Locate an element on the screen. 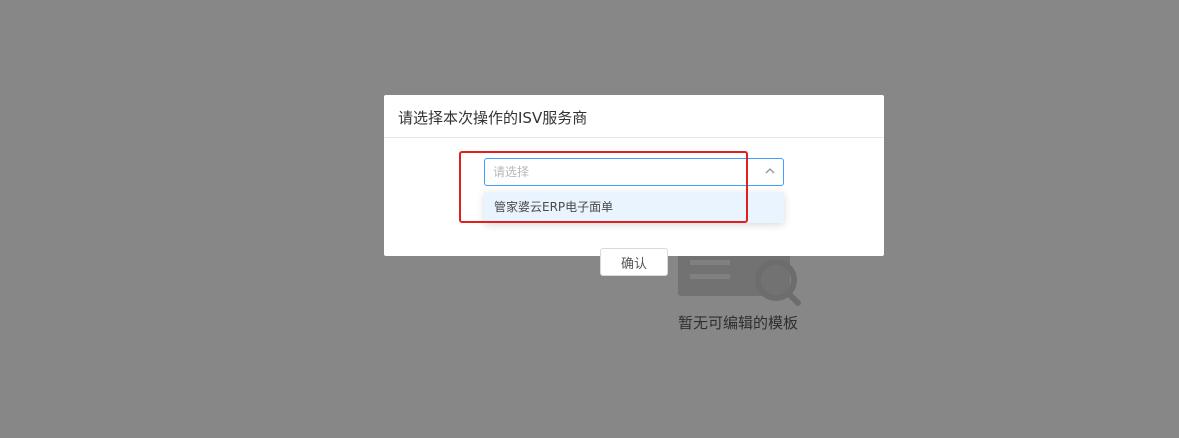 The width and height of the screenshot is (1179, 438). chevron-up-icon is located at coordinates (770, 171).